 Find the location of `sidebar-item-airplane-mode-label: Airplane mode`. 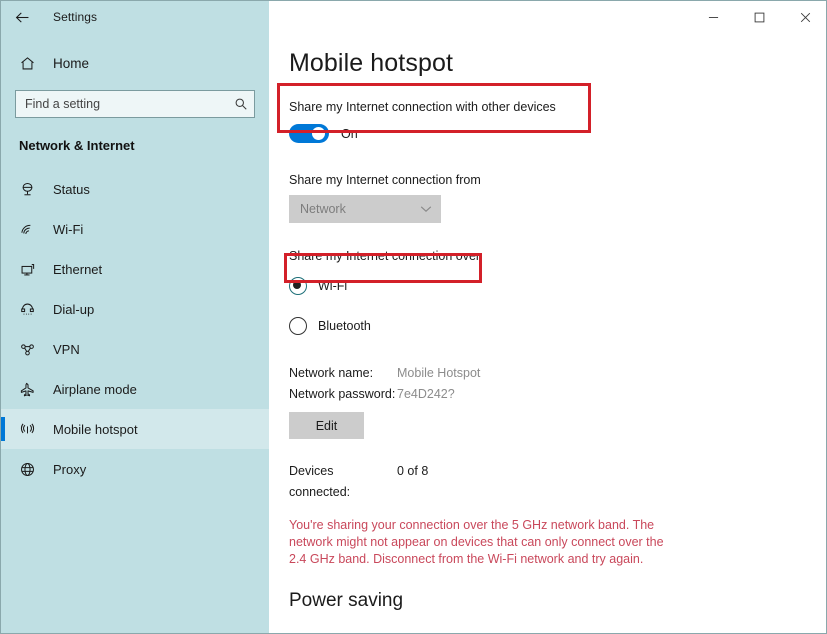

sidebar-item-airplane-mode-label: Airplane mode is located at coordinates (95, 389).